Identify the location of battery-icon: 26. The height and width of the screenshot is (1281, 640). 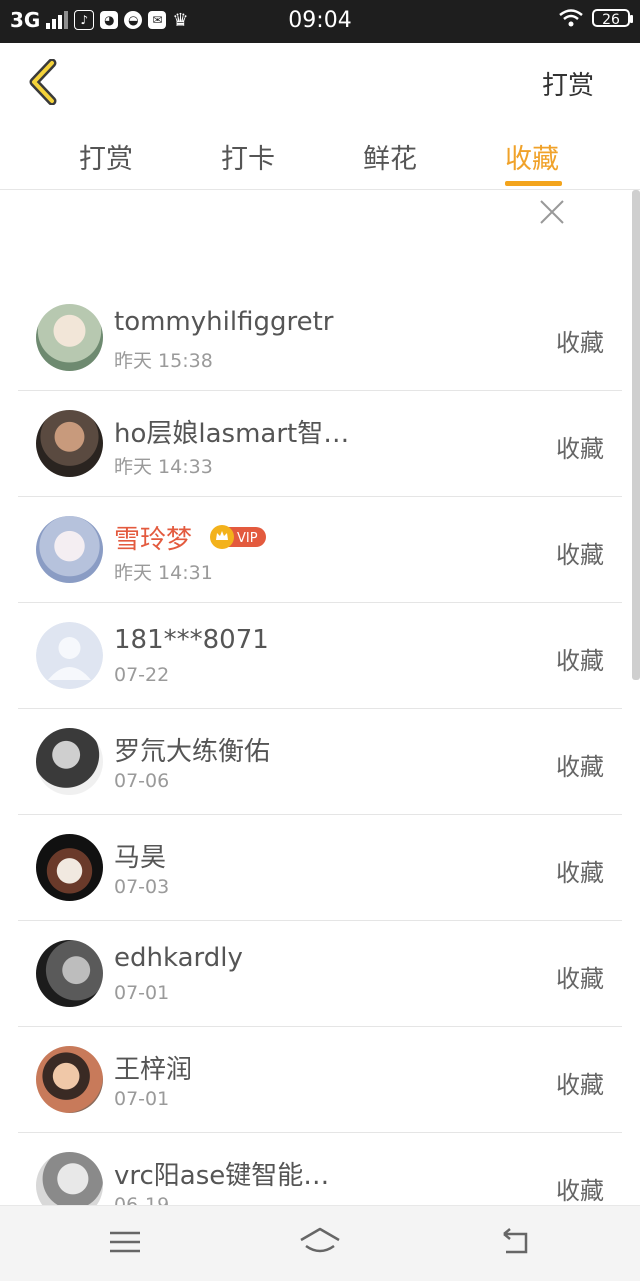
(612, 18).